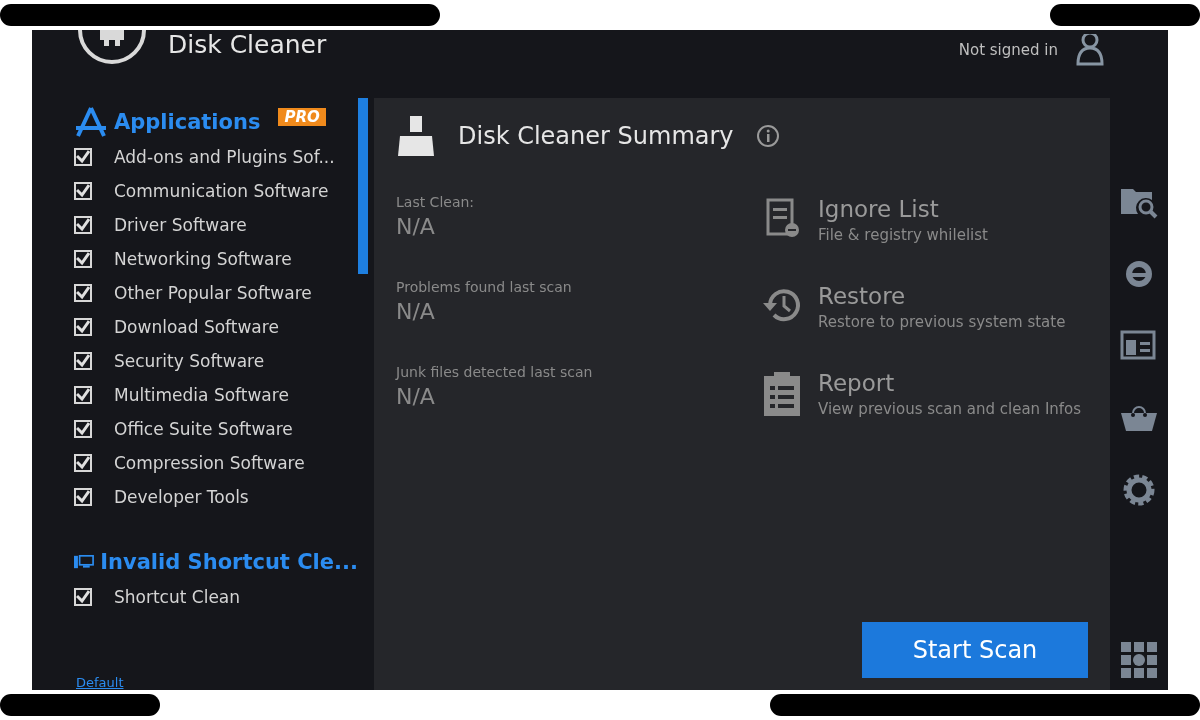  Describe the element at coordinates (950, 409) in the screenshot. I see `action-description: View previous scan and clean Infos` at that location.